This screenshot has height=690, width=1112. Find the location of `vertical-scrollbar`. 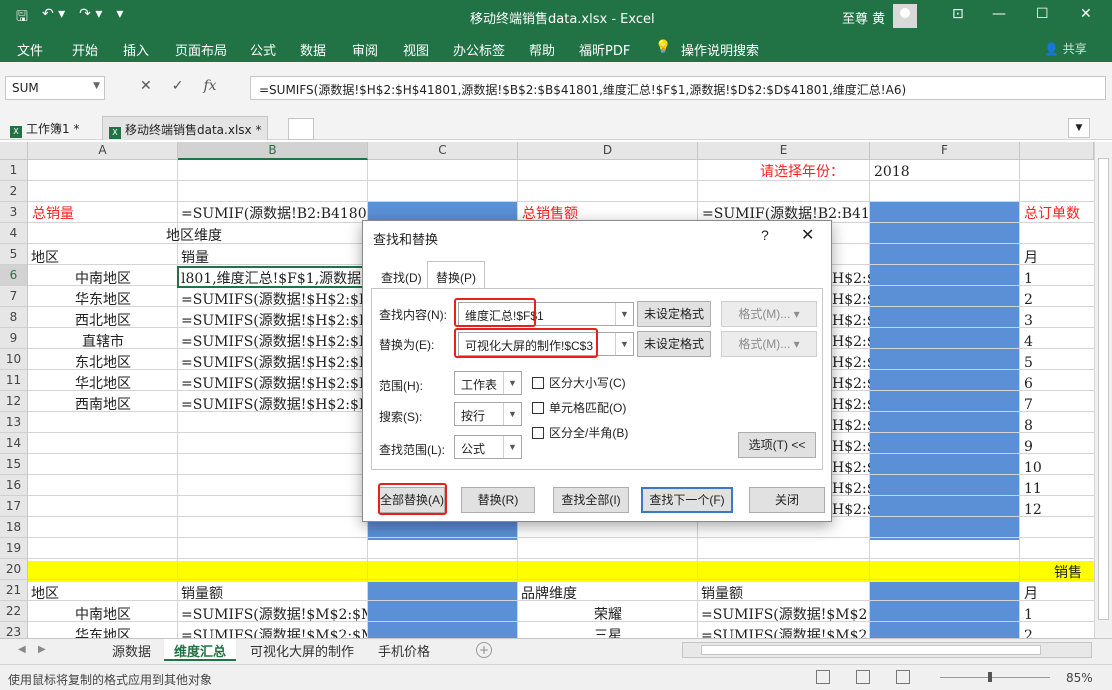

vertical-scrollbar is located at coordinates (1103, 390).